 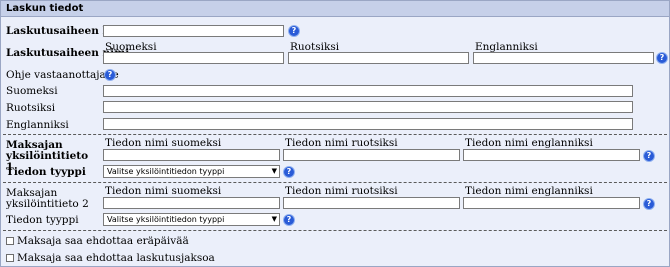 I want to click on guide-english-label: Englanniksi, so click(x=37, y=125).